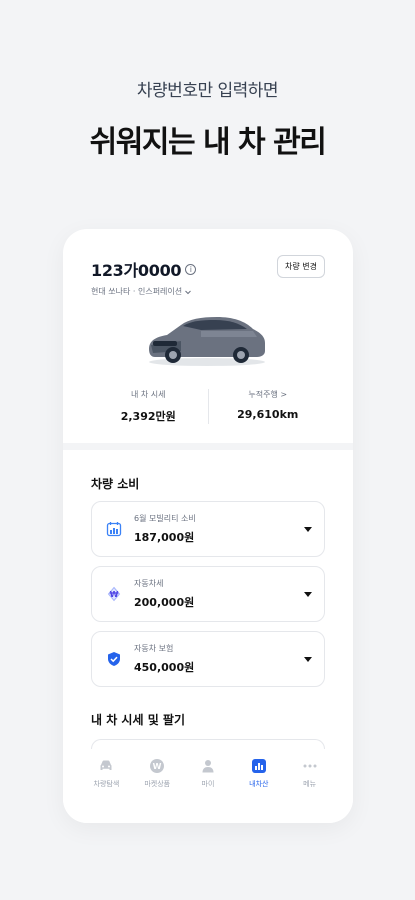  I want to click on stat-value: 29,610km, so click(268, 414).